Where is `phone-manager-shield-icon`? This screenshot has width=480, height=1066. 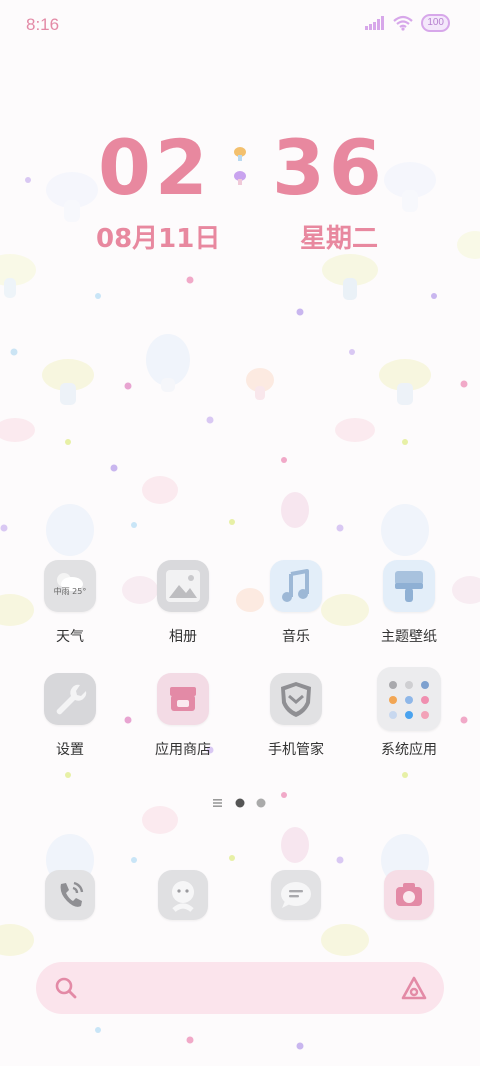
phone-manager-shield-icon is located at coordinates (296, 699).